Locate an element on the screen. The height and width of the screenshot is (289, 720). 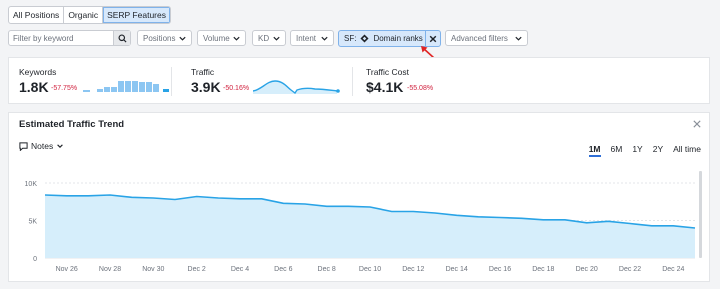
metric-change: -50.16% is located at coordinates (236, 88).